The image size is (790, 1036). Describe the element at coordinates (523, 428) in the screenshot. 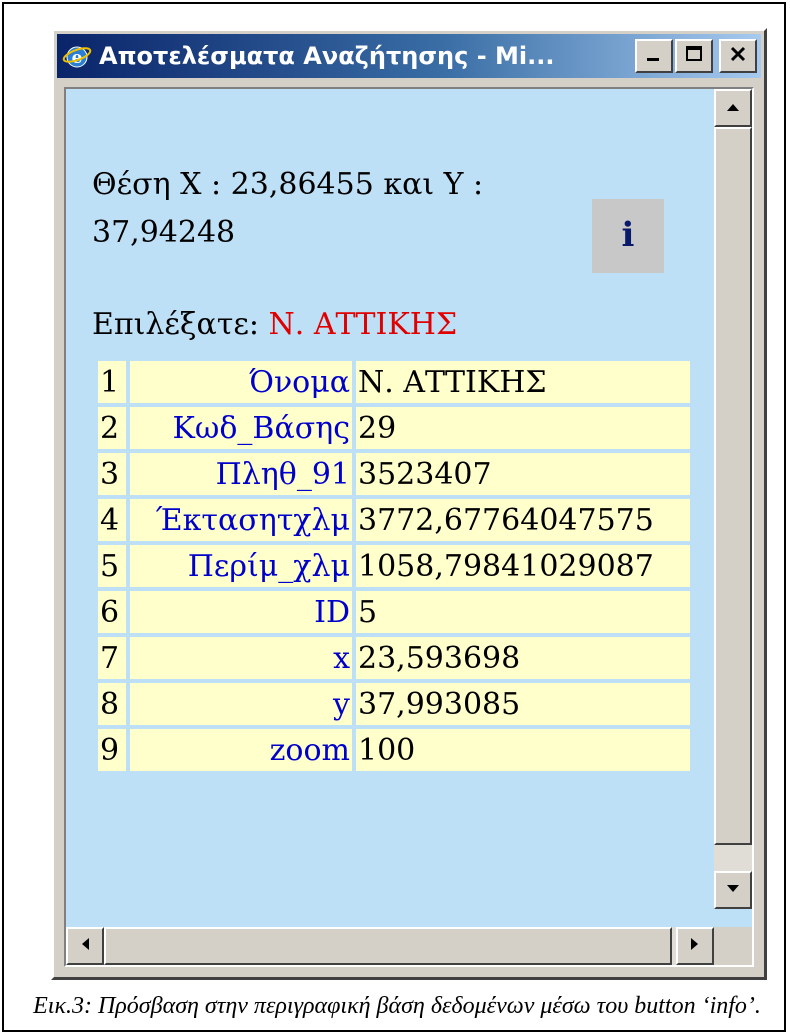

I see `field-value: 29` at that location.